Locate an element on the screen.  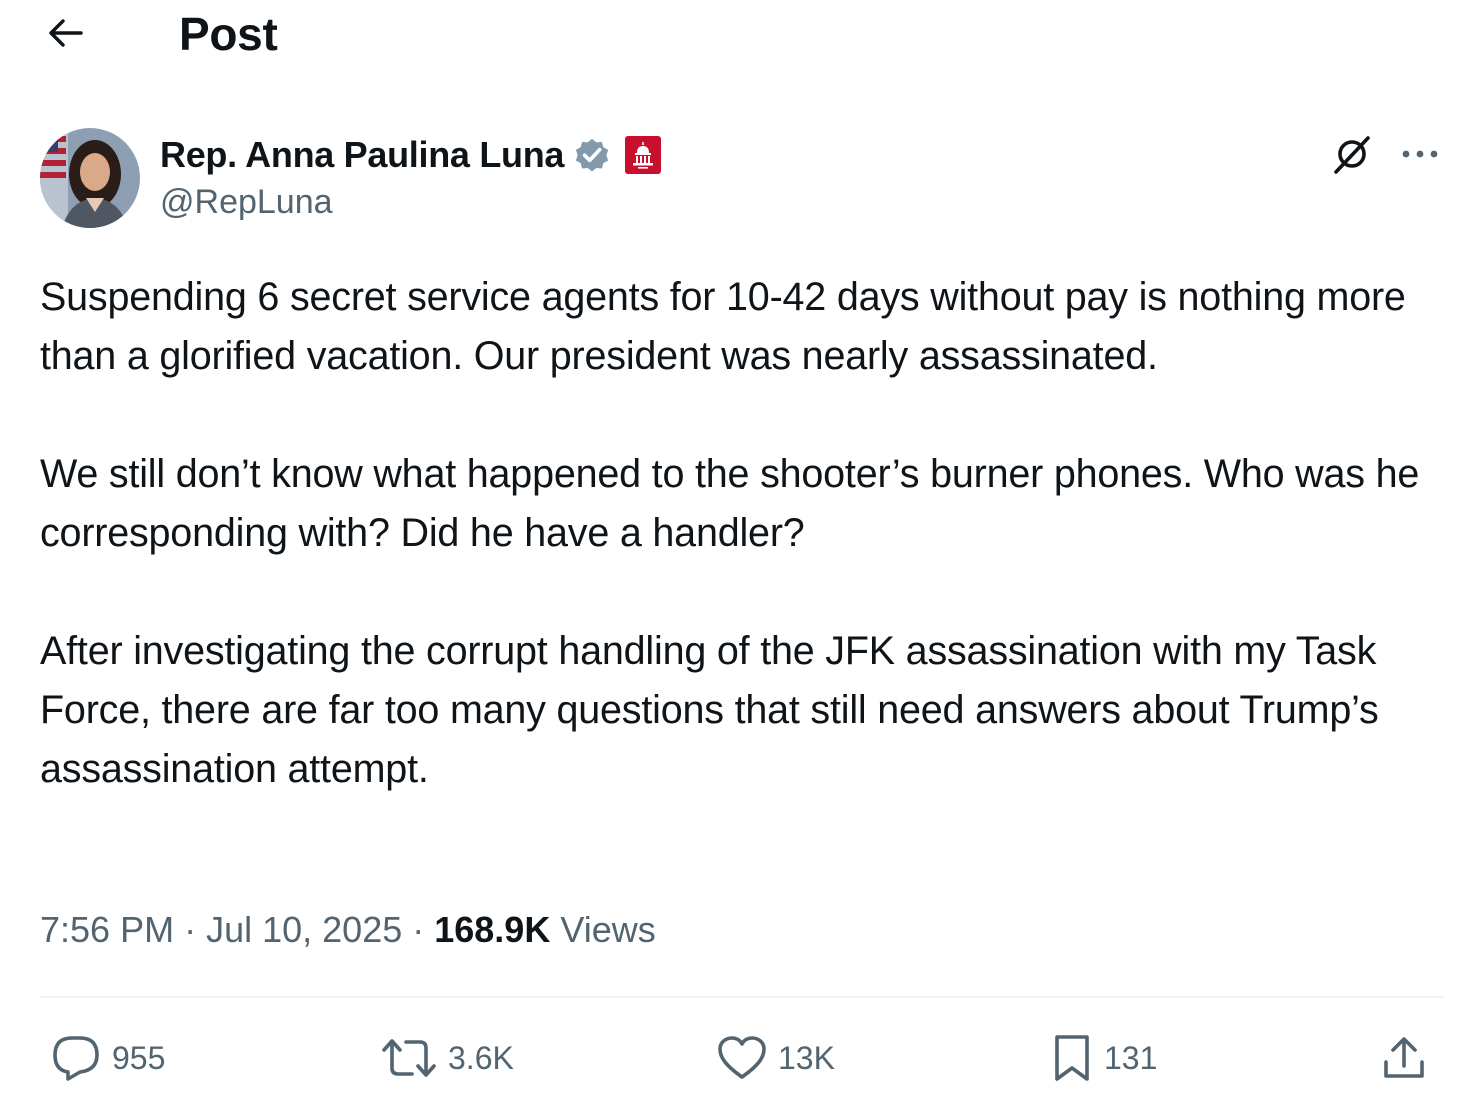
bookmark-button: 131 is located at coordinates (1103, 1058).